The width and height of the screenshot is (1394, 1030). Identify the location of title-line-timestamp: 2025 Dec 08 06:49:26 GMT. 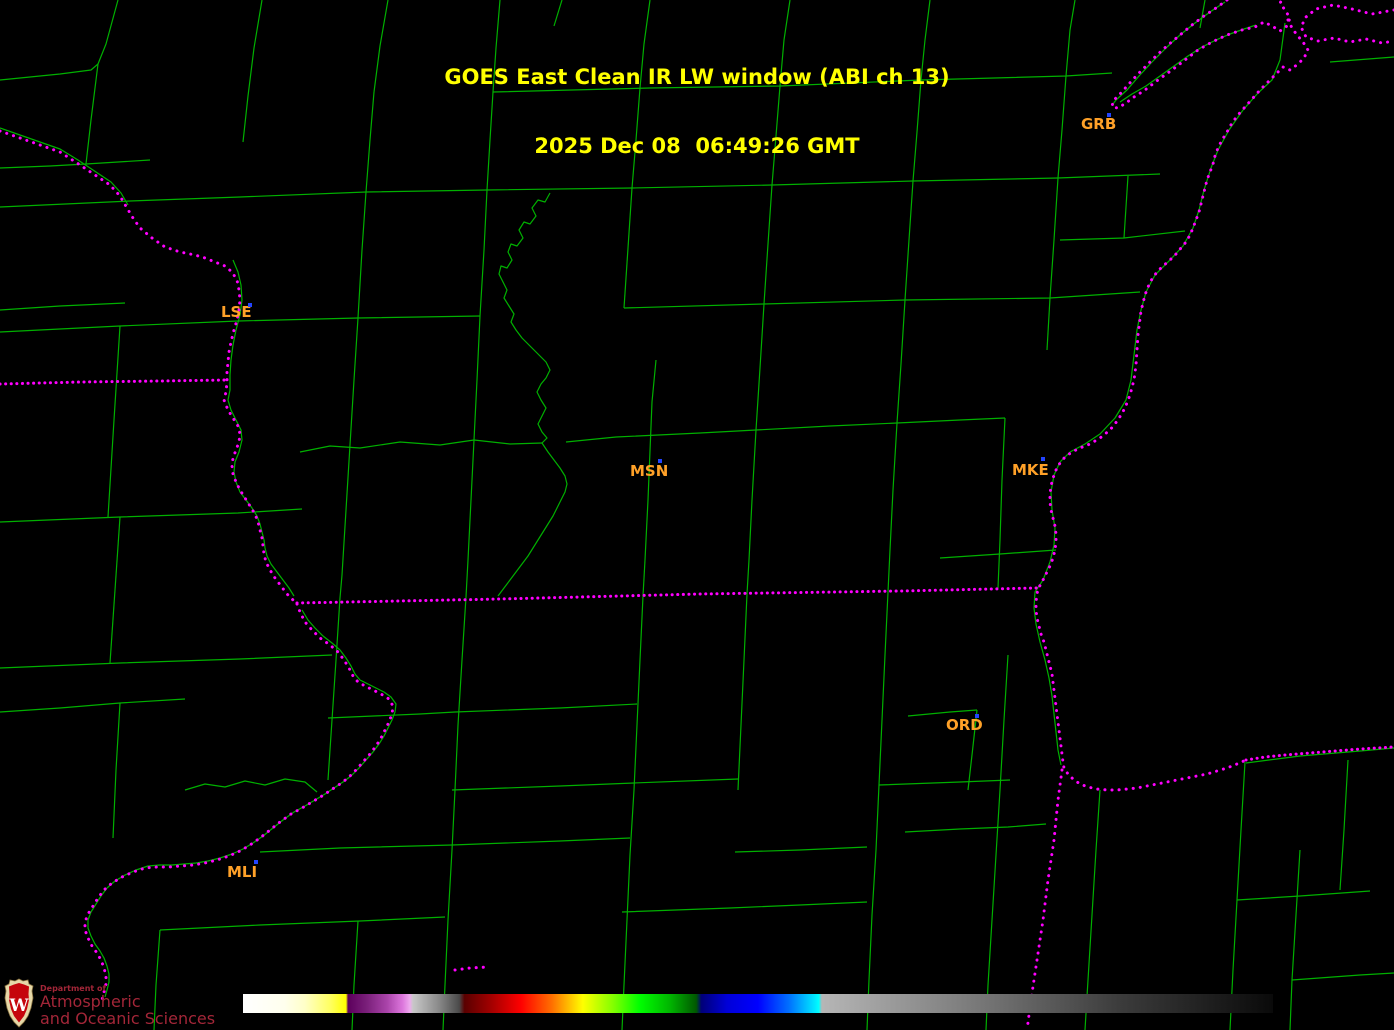
(697, 146).